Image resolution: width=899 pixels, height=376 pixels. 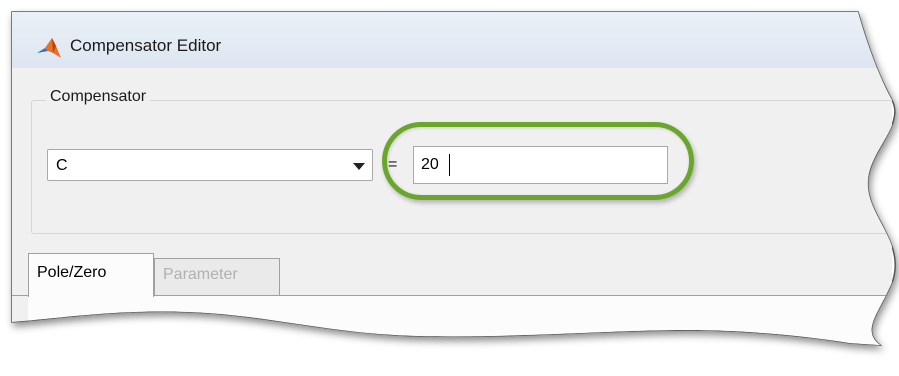 What do you see at coordinates (200, 274) in the screenshot?
I see `tab-parameter-label: Parameter` at bounding box center [200, 274].